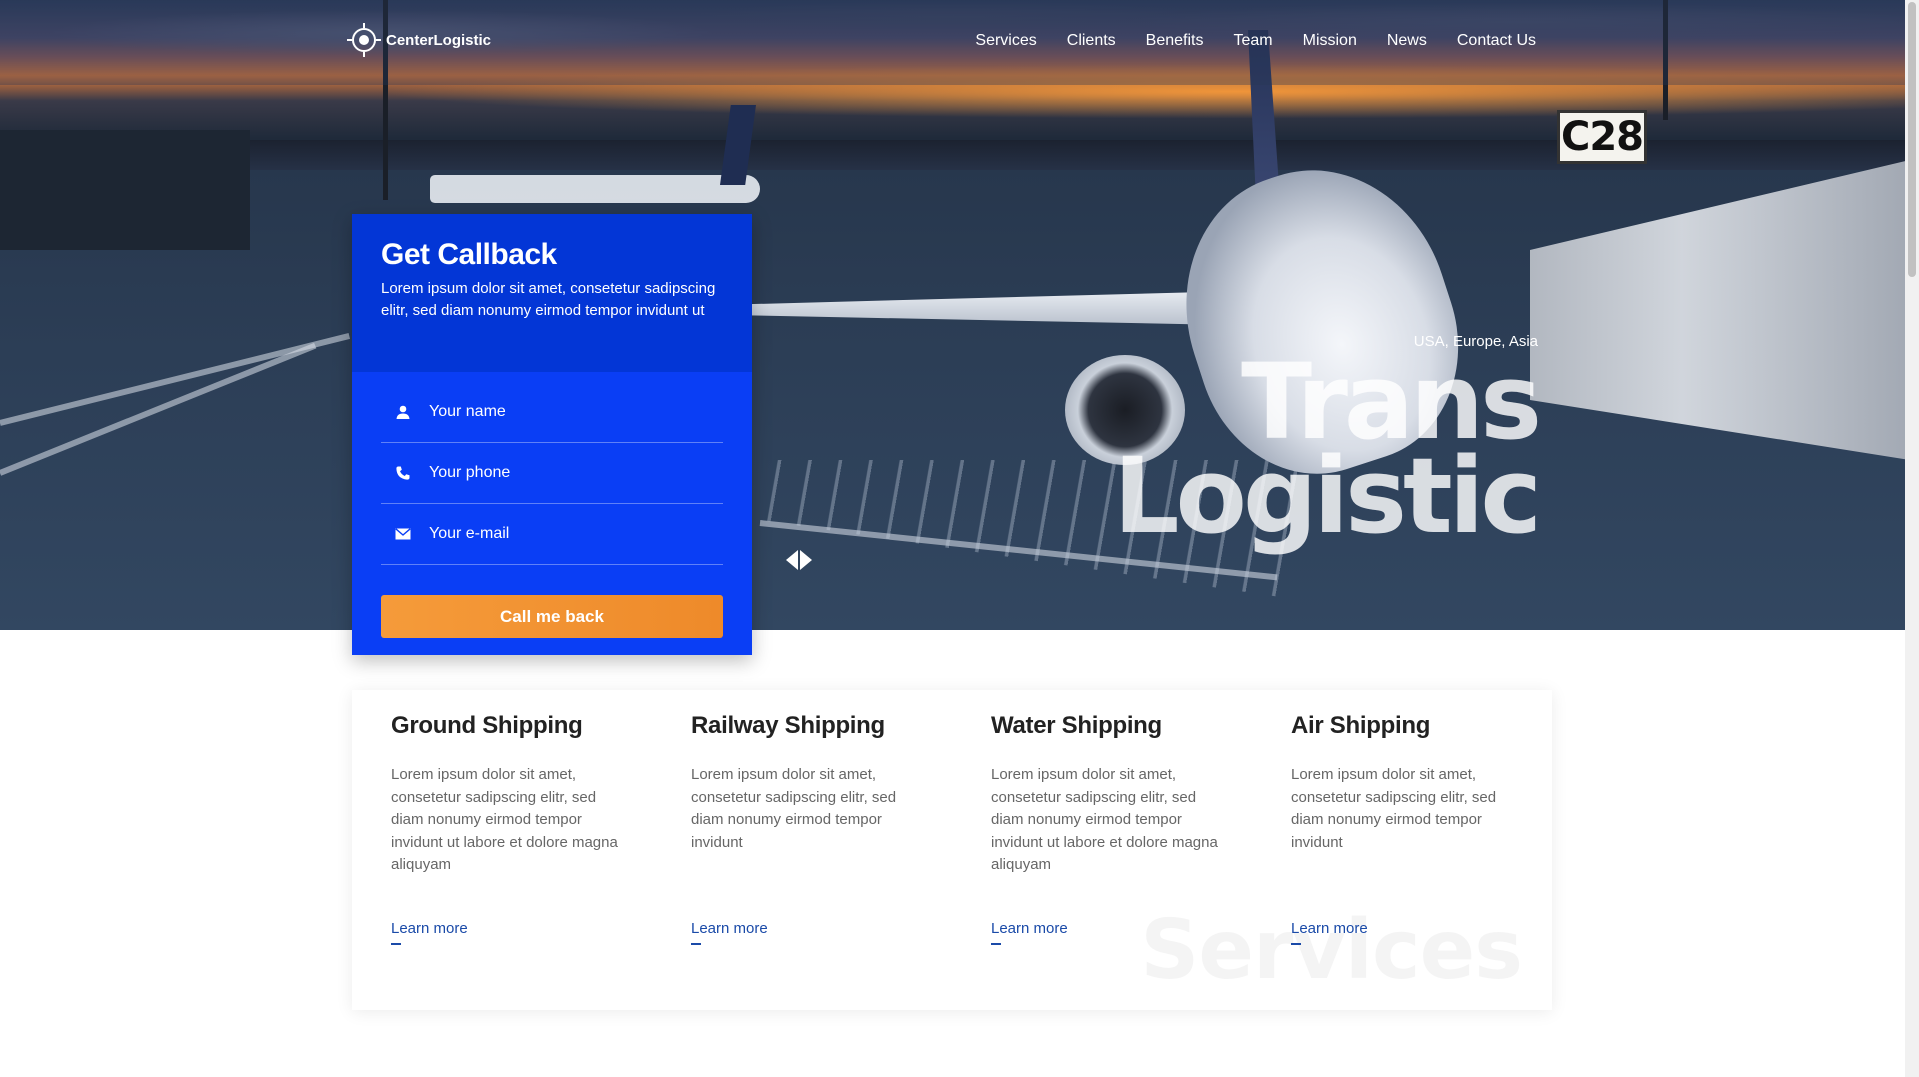 Image resolution: width=1919 pixels, height=1077 pixels. I want to click on email-field-row, so click(552, 534).